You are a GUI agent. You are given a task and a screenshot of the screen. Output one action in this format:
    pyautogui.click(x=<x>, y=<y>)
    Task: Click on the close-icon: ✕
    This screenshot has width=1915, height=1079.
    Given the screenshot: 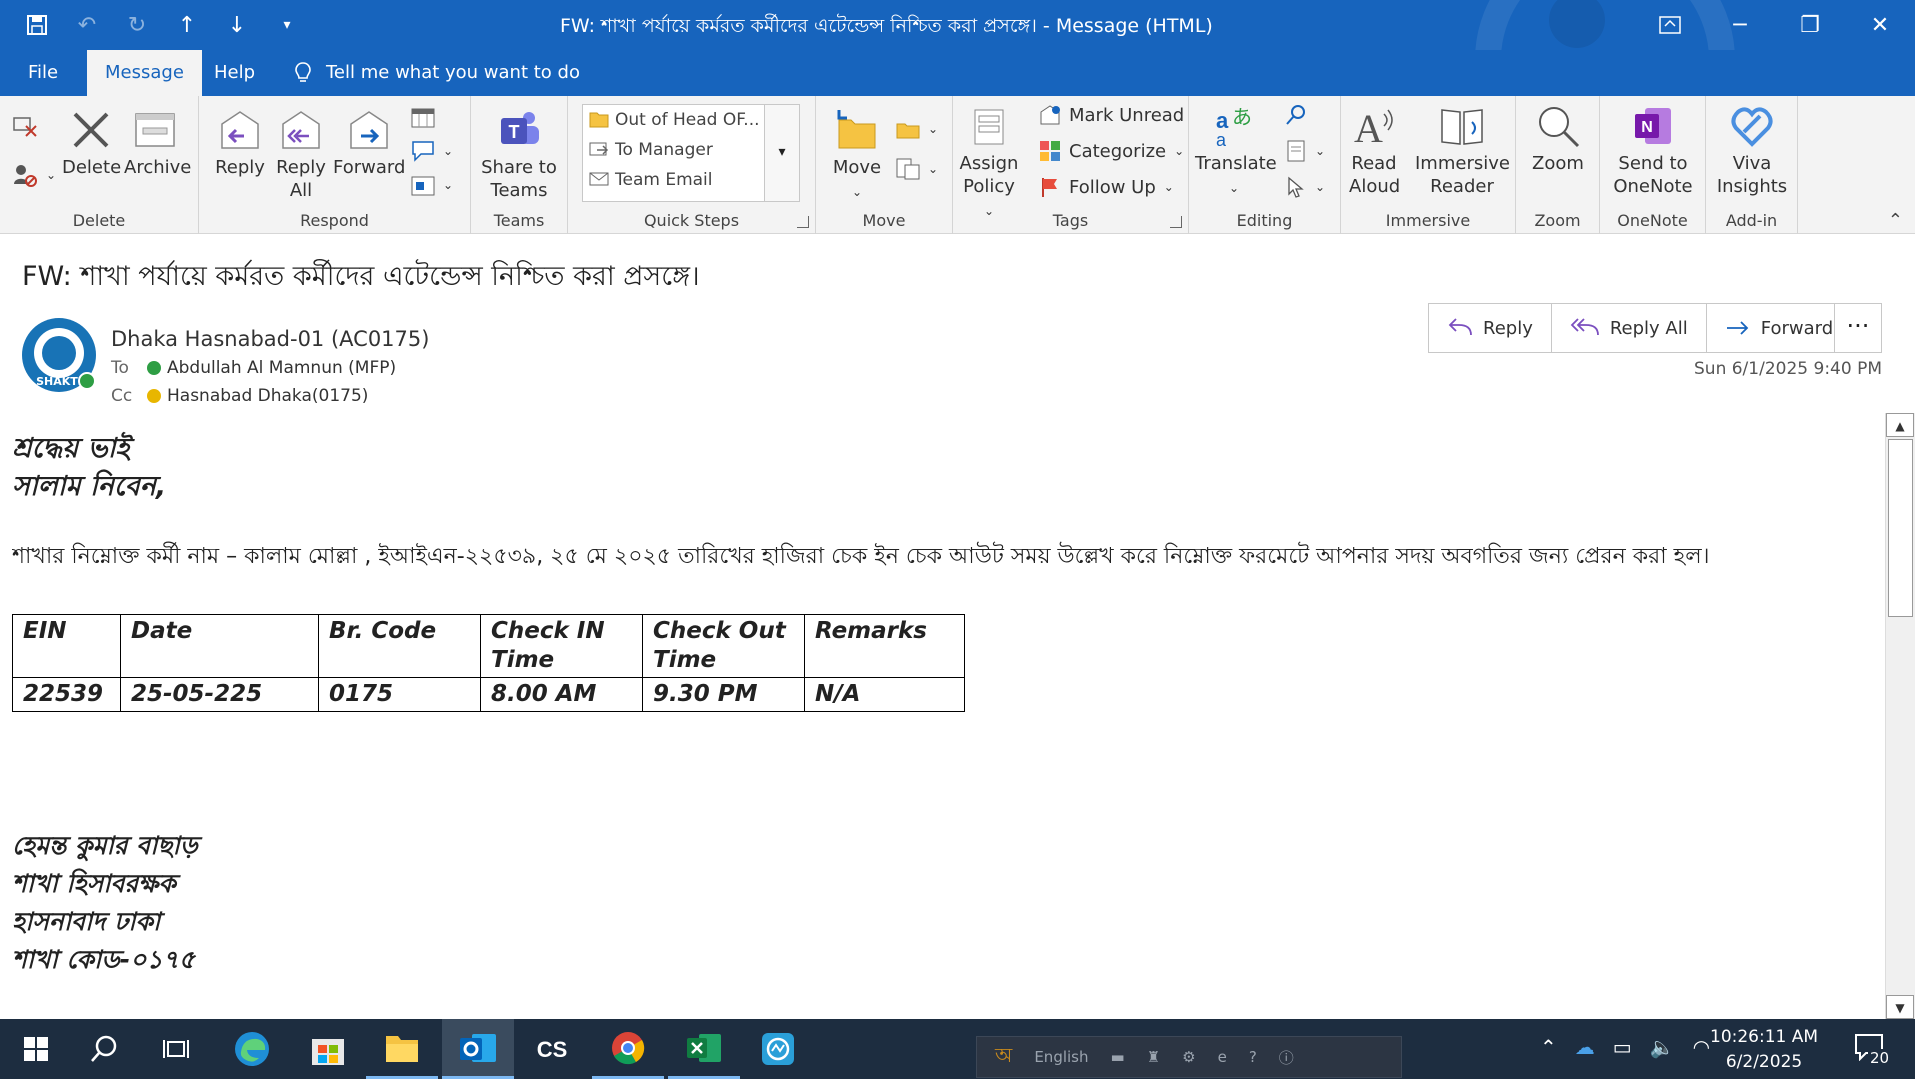 What is the action you would take?
    pyautogui.click(x=1880, y=25)
    